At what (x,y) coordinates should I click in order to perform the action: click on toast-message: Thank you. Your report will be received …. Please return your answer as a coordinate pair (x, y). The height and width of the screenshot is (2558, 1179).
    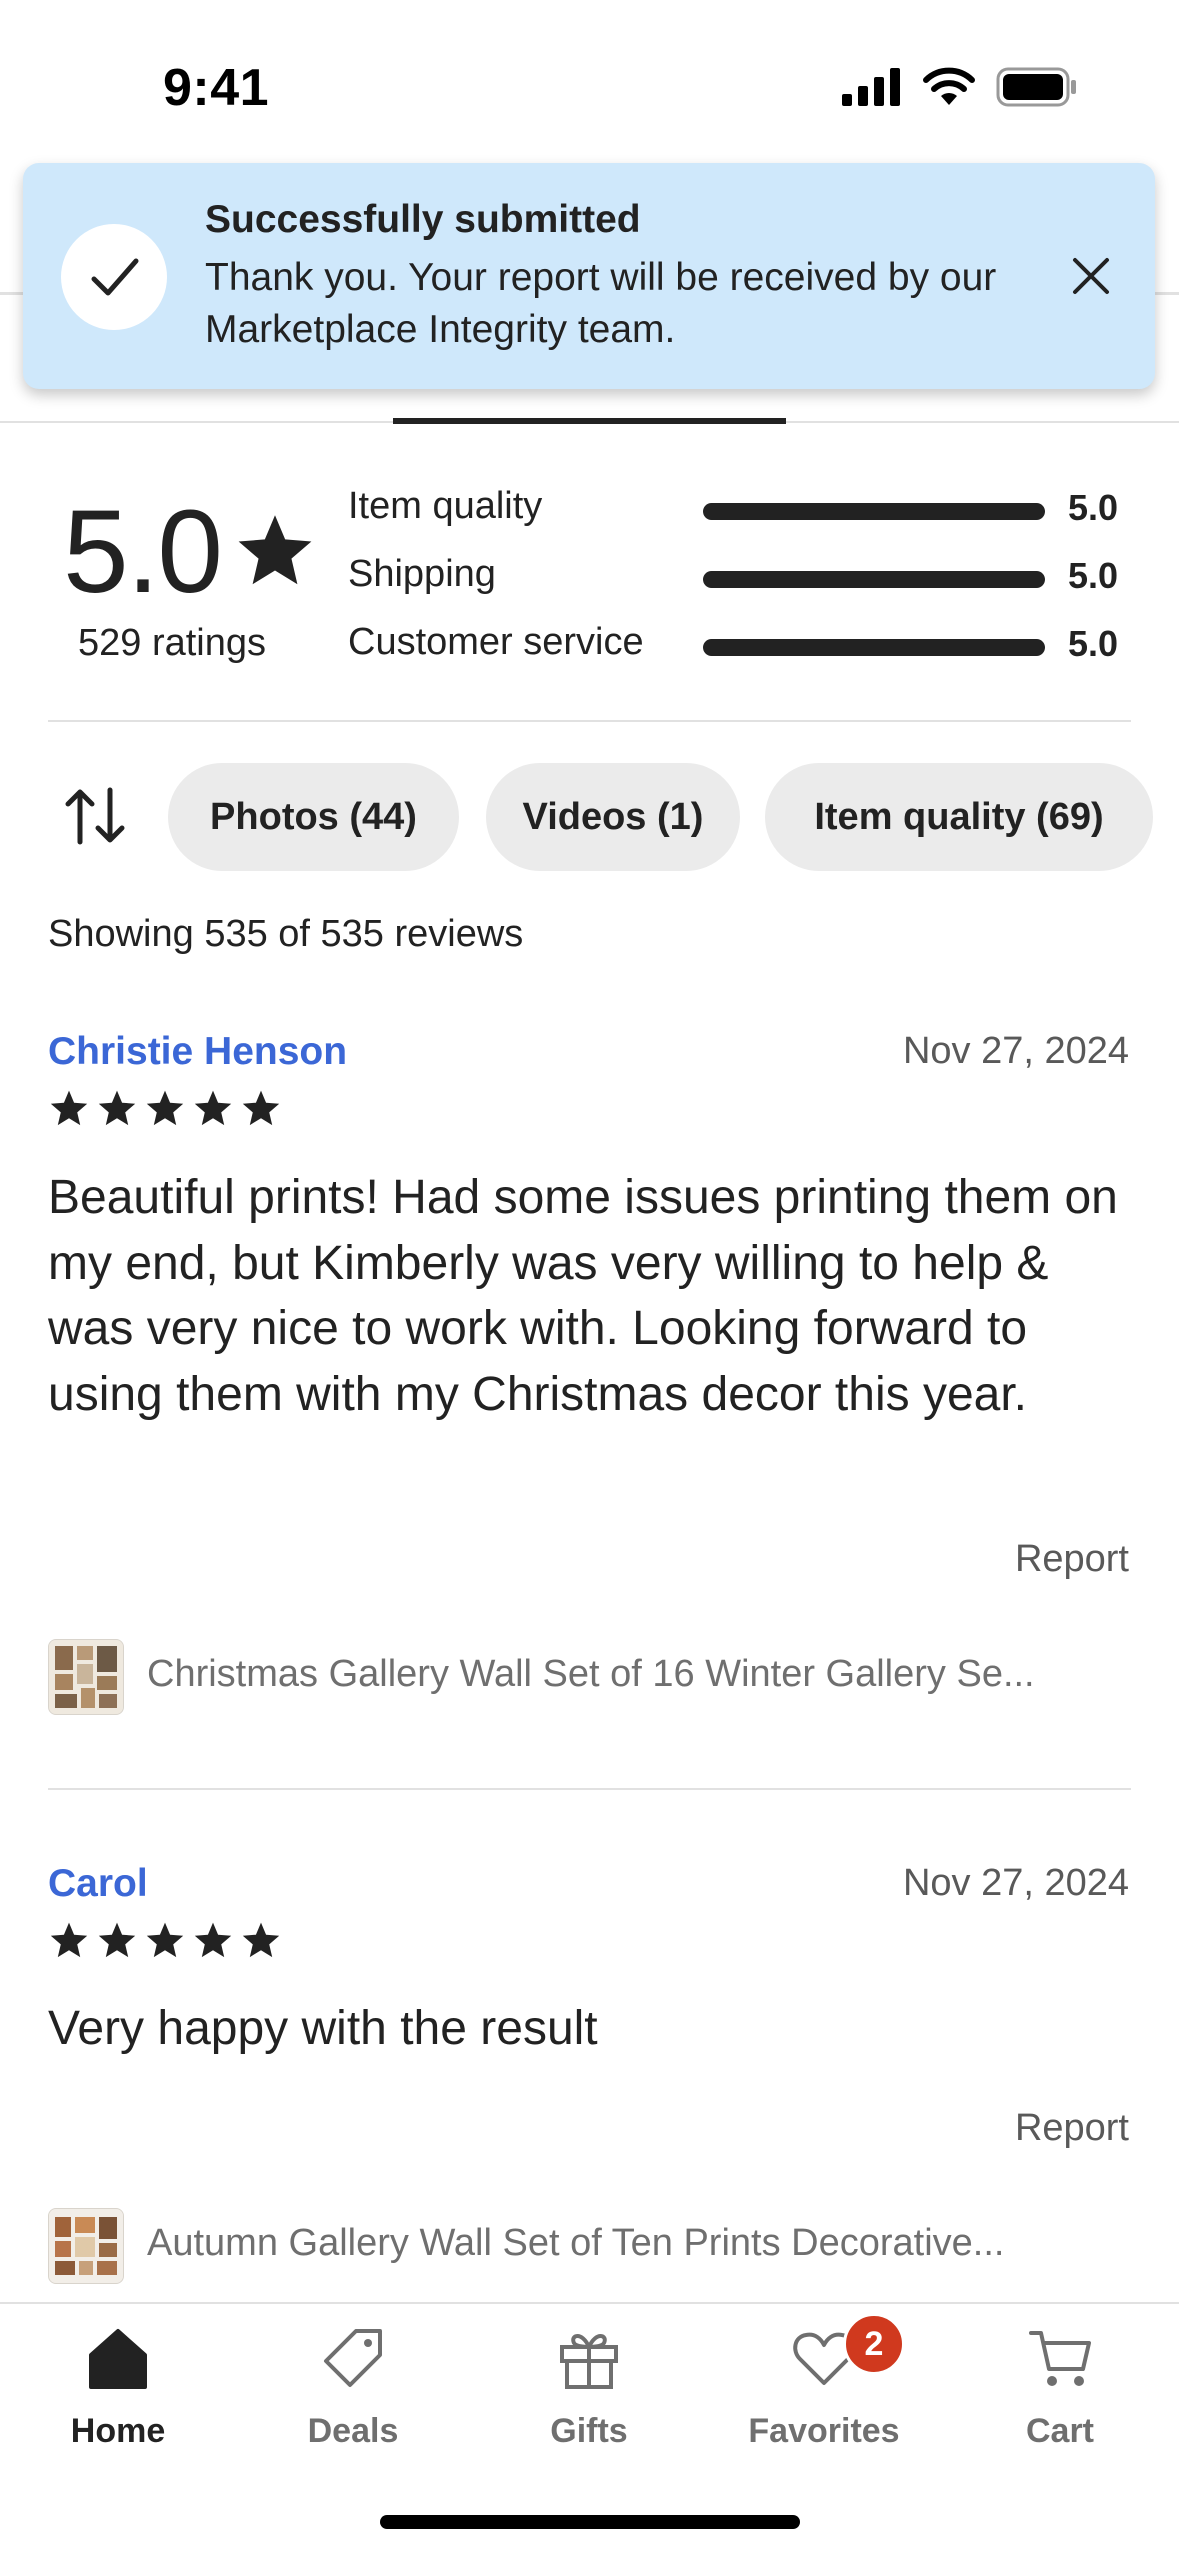
    Looking at the image, I should click on (601, 303).